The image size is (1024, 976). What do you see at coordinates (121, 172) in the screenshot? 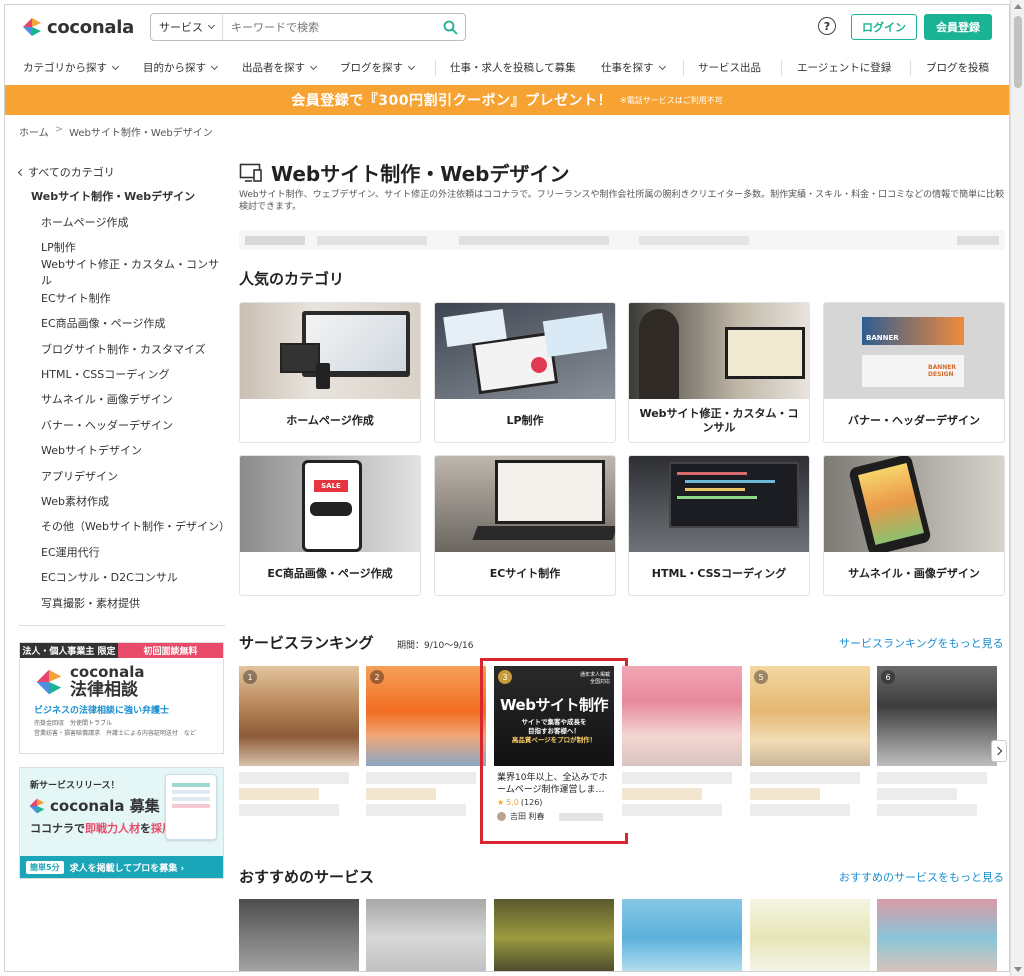
I see `sidebar-back-link: すべてのカテゴリ` at bounding box center [121, 172].